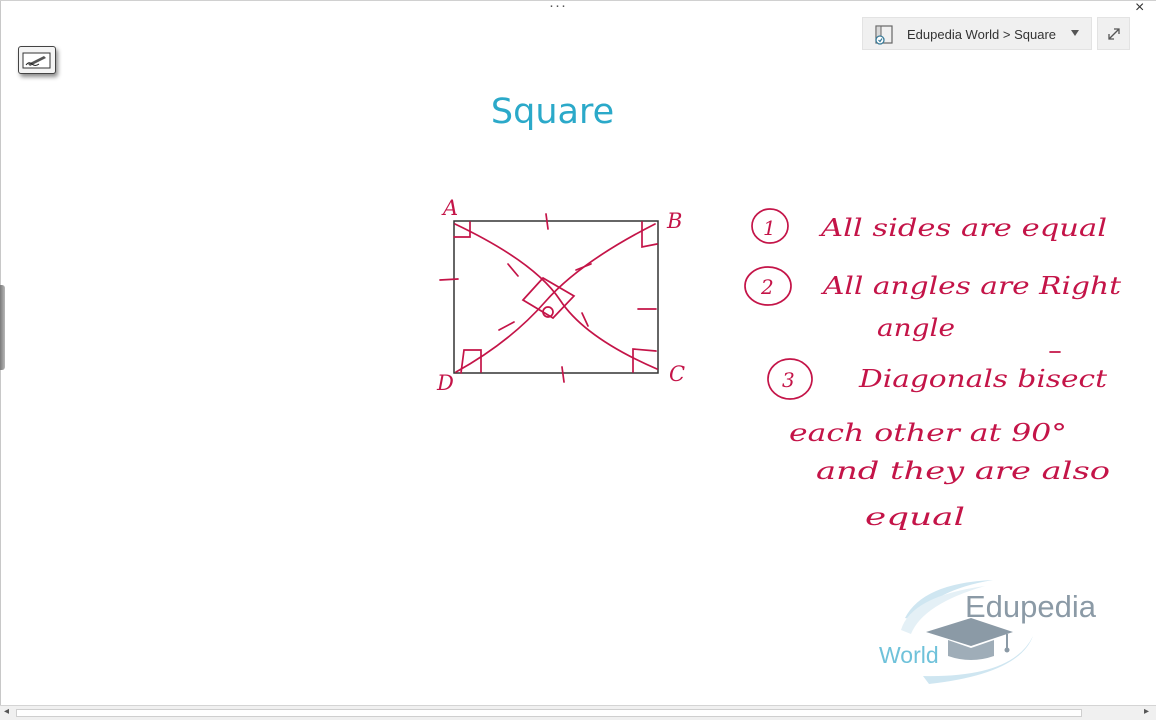 The height and width of the screenshot is (720, 1156). What do you see at coordinates (963, 471) in the screenshot?
I see `note-3-line-3: and they are also` at bounding box center [963, 471].